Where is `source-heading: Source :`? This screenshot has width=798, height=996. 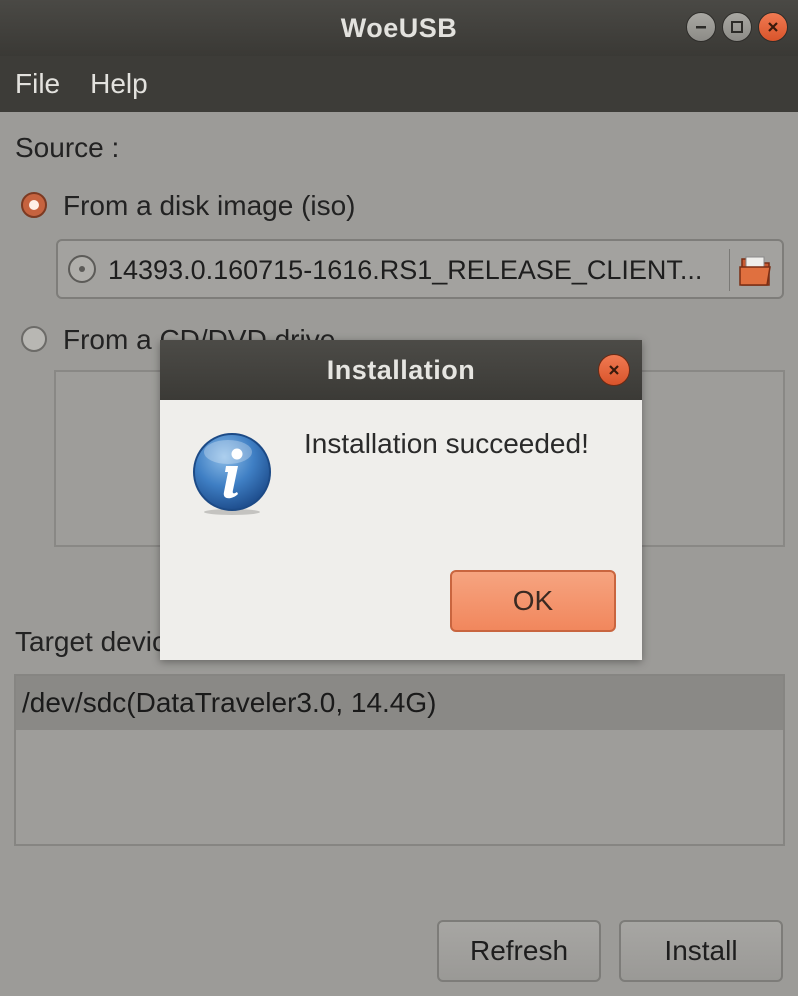 source-heading: Source : is located at coordinates (67, 147).